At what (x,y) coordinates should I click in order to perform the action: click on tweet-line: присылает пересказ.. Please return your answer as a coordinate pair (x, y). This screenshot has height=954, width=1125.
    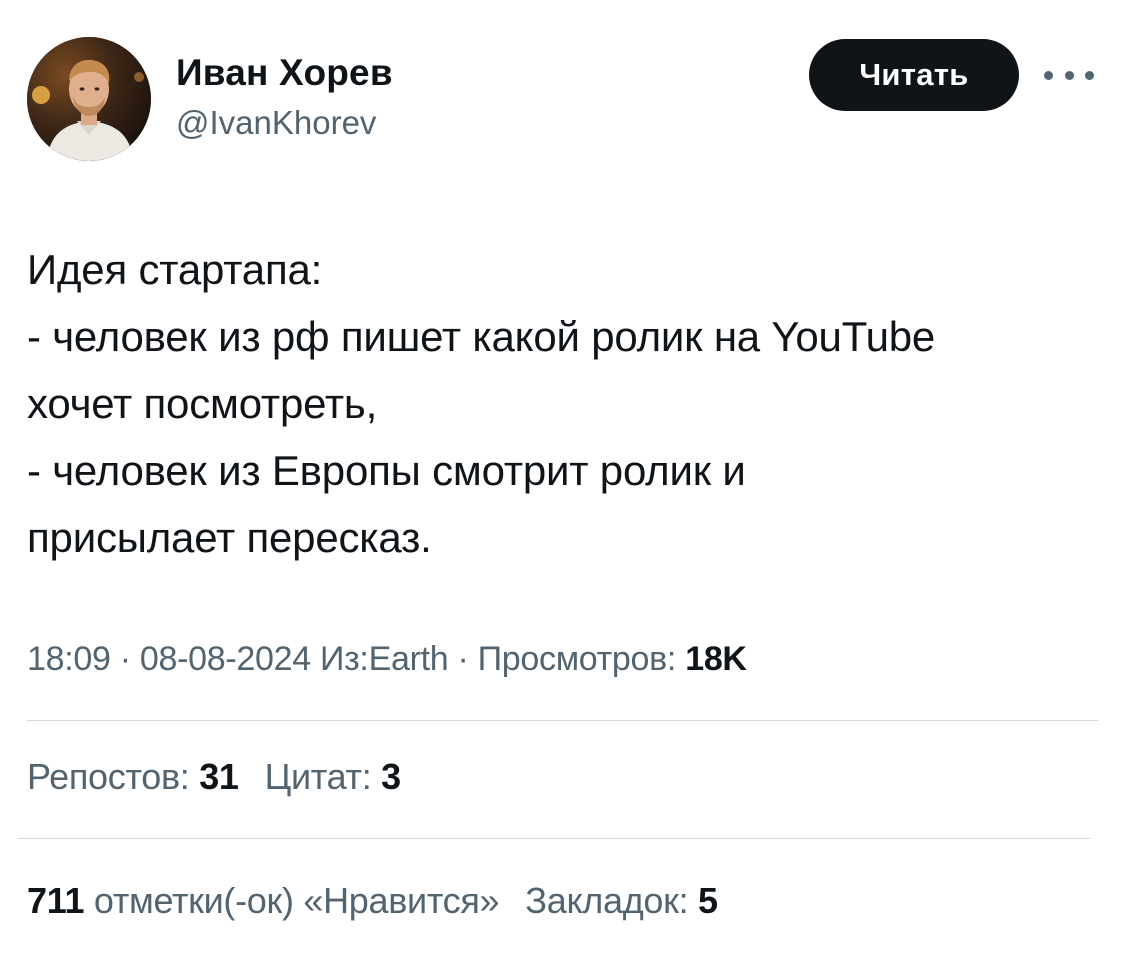
    Looking at the image, I should click on (229, 537).